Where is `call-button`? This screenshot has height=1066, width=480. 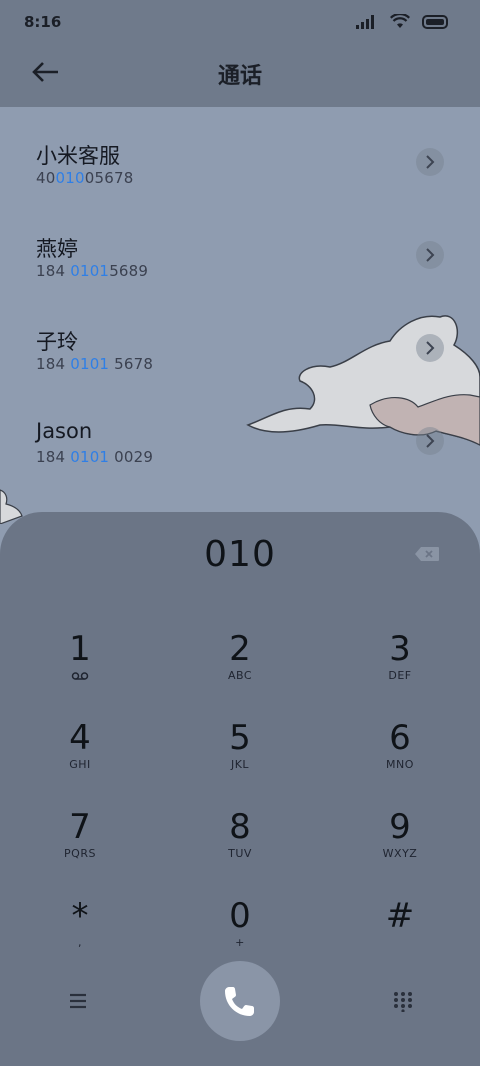
call-button is located at coordinates (240, 1001).